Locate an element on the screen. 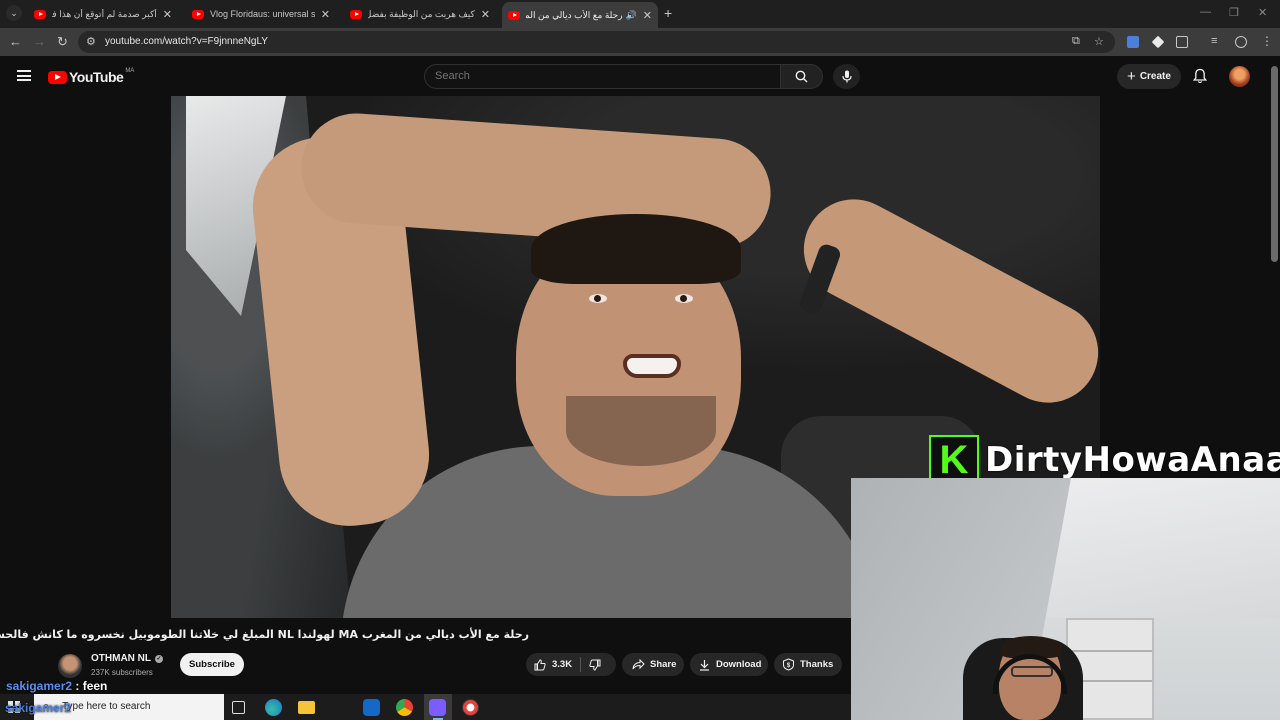  like-dislike-group: 3.3K is located at coordinates (571, 664).